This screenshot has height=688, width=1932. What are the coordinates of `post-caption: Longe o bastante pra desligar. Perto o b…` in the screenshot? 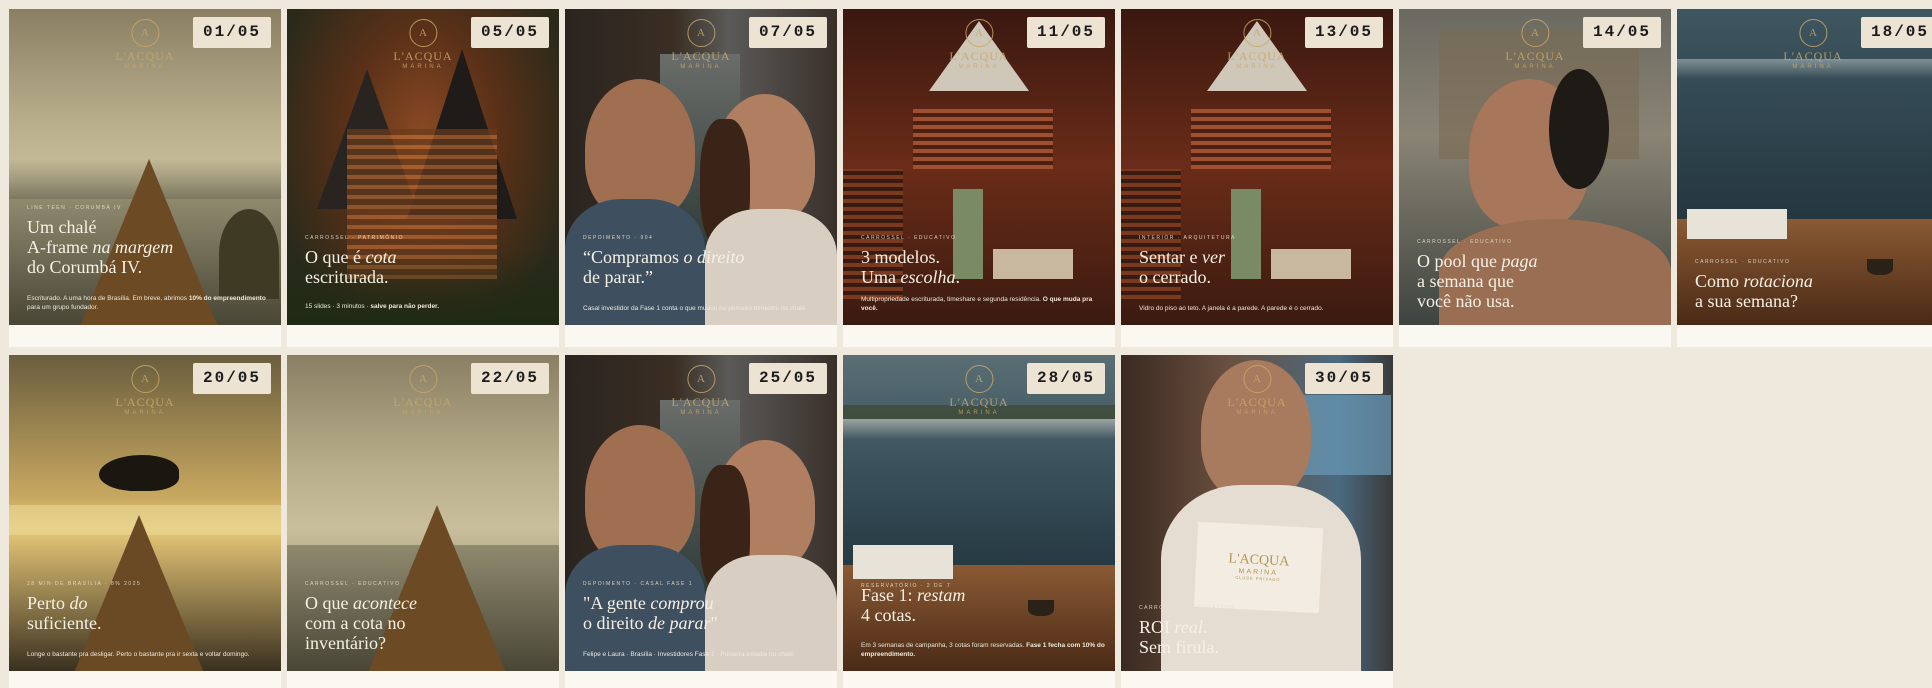 It's located at (138, 654).